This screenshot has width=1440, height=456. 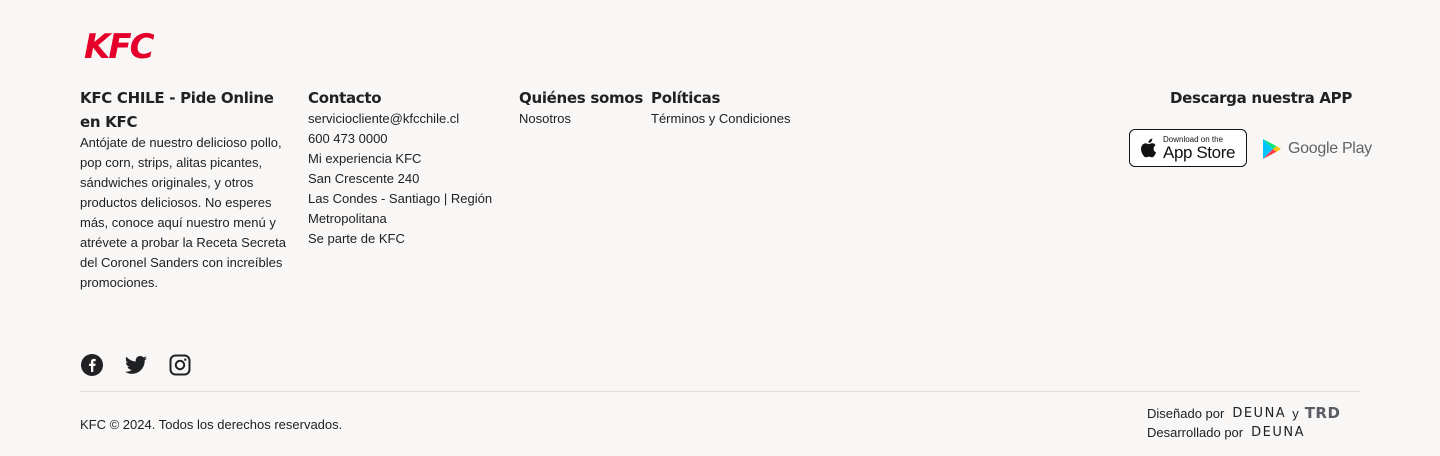 I want to click on twitter-icon, so click(x=136, y=365).